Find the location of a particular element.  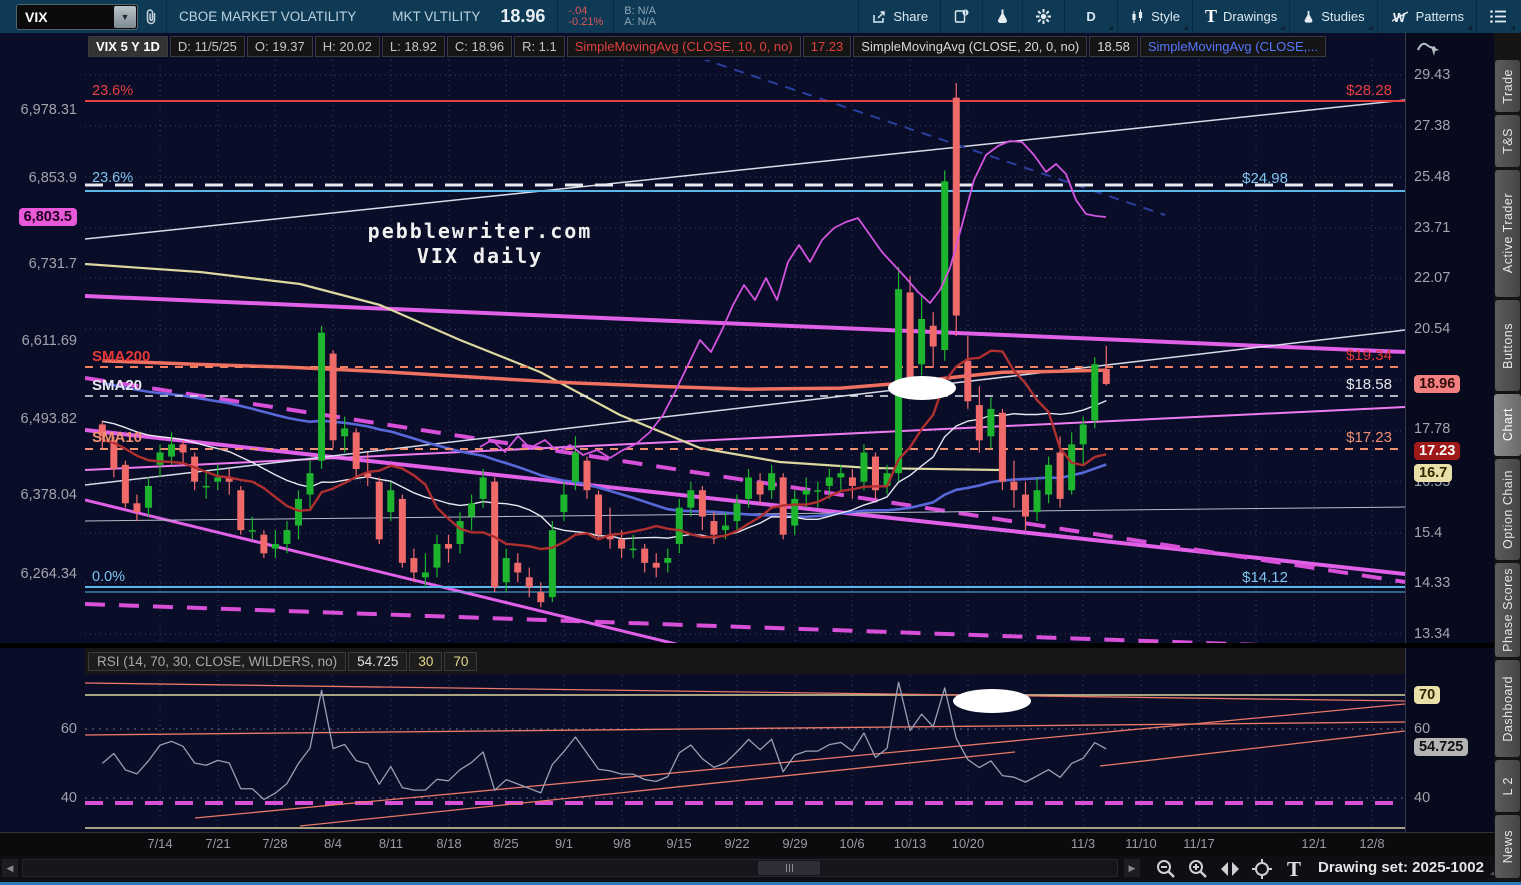

axis-label-15.4: 15.4 is located at coordinates (1428, 533).